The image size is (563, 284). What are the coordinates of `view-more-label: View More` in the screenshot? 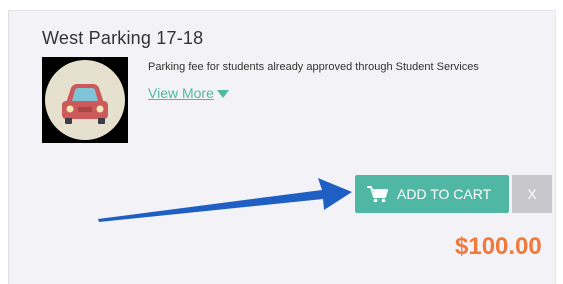 It's located at (181, 93).